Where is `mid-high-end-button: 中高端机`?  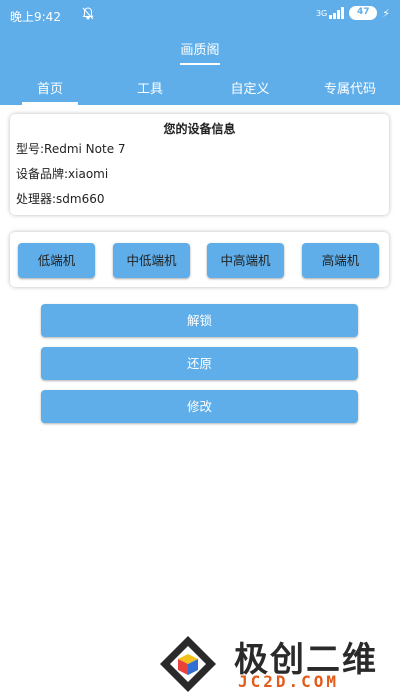 mid-high-end-button: 中高端机 is located at coordinates (245, 260).